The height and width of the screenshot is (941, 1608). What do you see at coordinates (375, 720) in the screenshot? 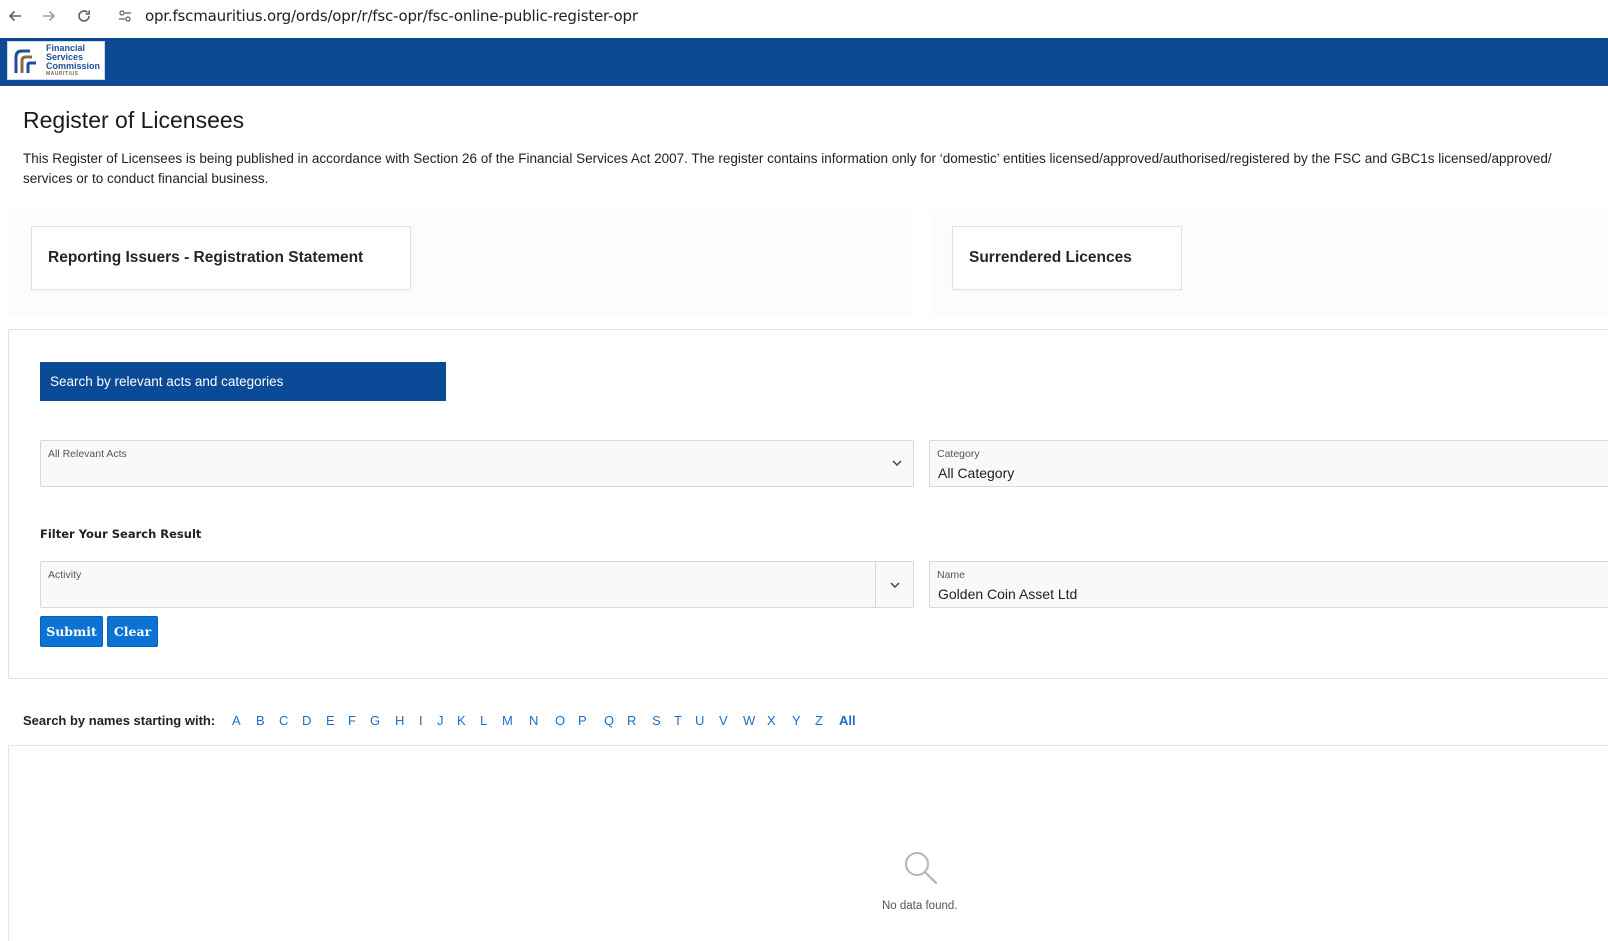
I see `alphabet-link-g: G` at bounding box center [375, 720].